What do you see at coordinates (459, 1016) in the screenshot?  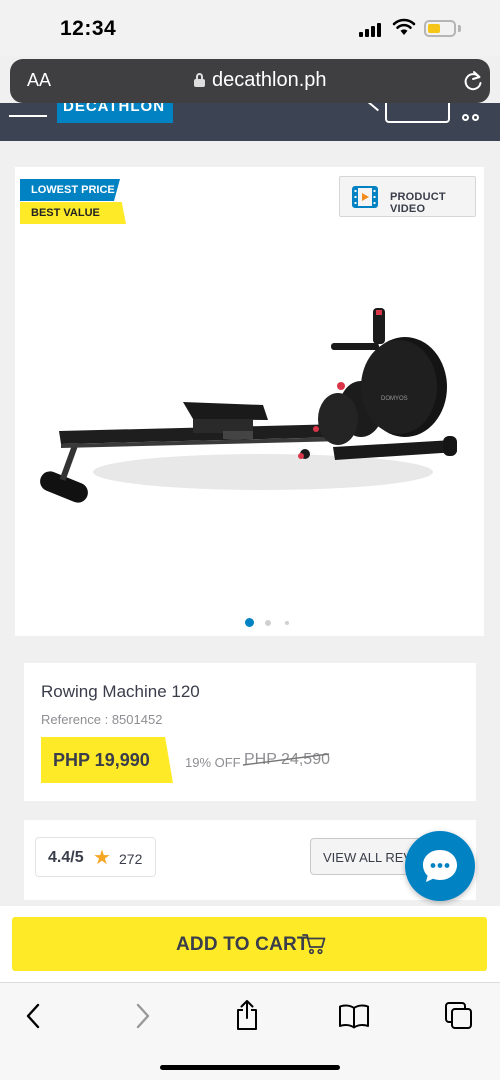 I see `tabs-icon` at bounding box center [459, 1016].